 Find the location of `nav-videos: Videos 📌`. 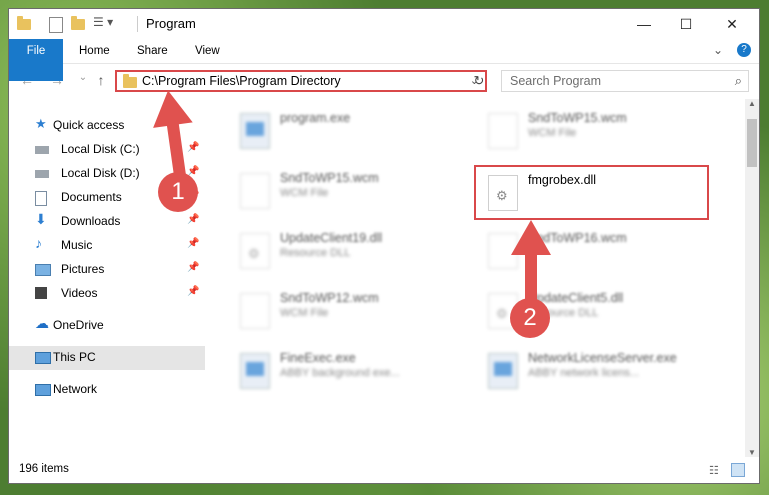

nav-videos: Videos 📌 is located at coordinates (107, 294).